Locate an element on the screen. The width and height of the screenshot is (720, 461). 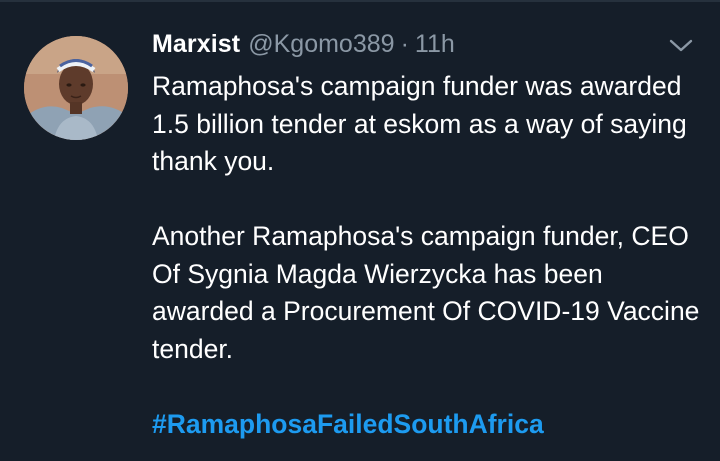
display-name: Marxist is located at coordinates (196, 44).